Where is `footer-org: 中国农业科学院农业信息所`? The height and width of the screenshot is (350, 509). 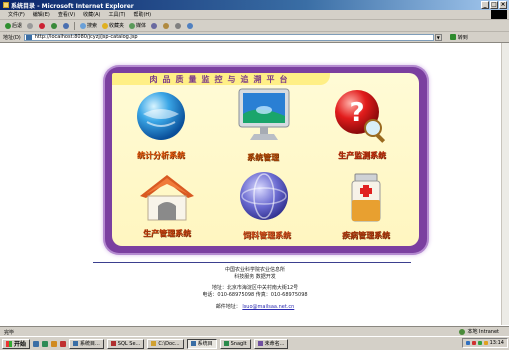 footer-org: 中国农业科学院农业信息所 is located at coordinates (254, 270).